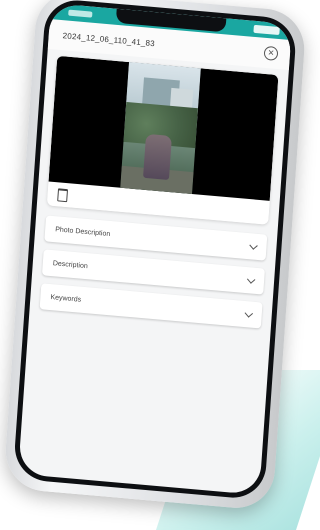 Image resolution: width=320 pixels, height=530 pixels. What do you see at coordinates (160, 128) in the screenshot?
I see `photo-image` at bounding box center [160, 128].